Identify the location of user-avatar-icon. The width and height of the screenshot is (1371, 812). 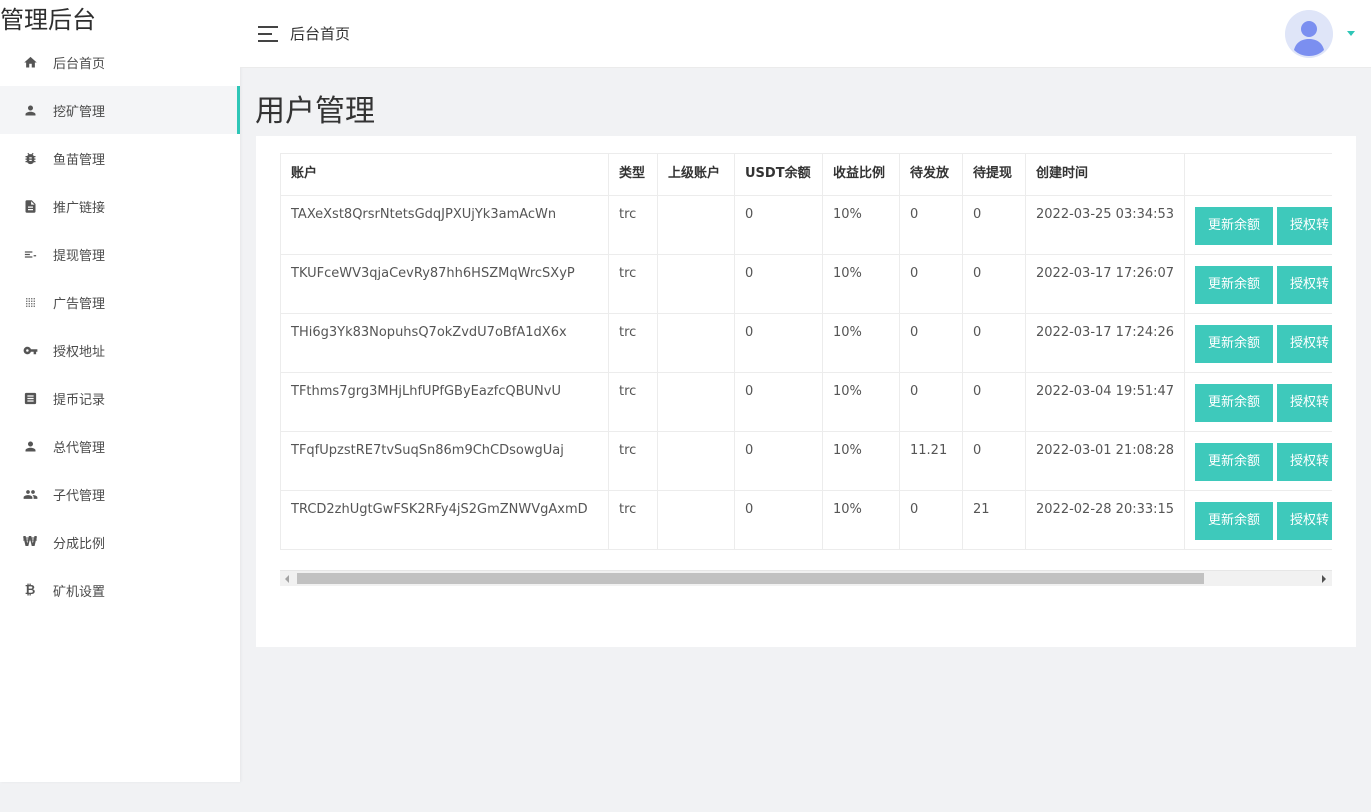
(1309, 34).